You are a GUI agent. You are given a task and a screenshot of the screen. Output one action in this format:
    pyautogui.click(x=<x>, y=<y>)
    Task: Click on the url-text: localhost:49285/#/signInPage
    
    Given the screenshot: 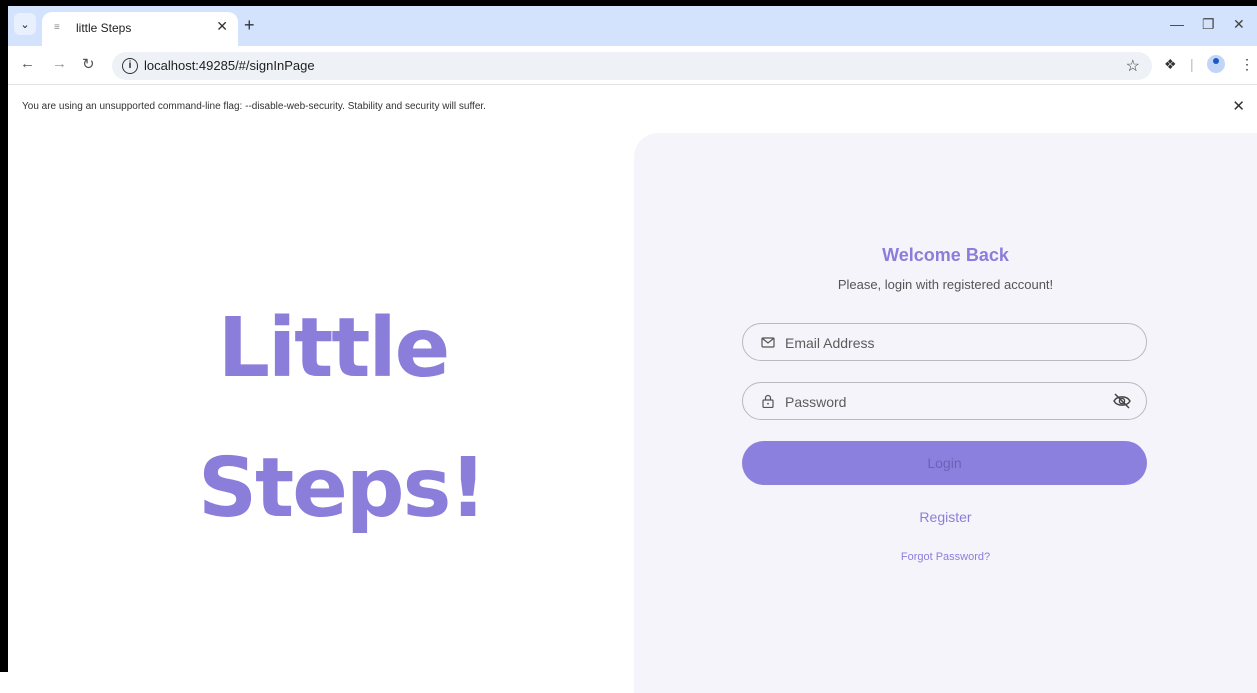 What is the action you would take?
    pyautogui.click(x=229, y=65)
    